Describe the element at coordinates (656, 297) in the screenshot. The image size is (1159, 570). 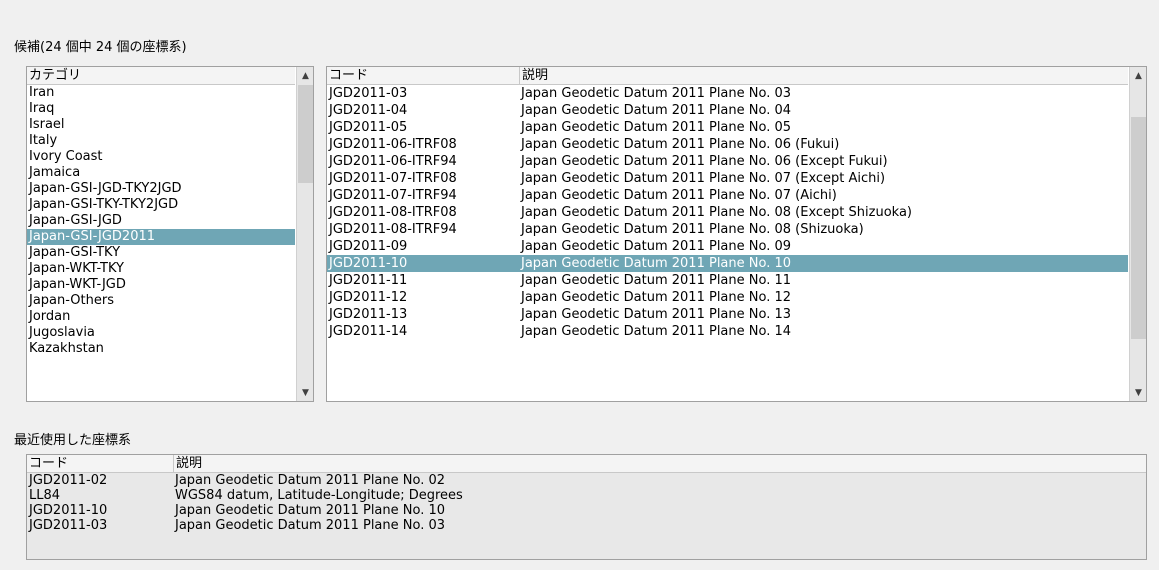
I see `system-description: Japan Geodetic Datum 2011 Plane No. 12` at that location.